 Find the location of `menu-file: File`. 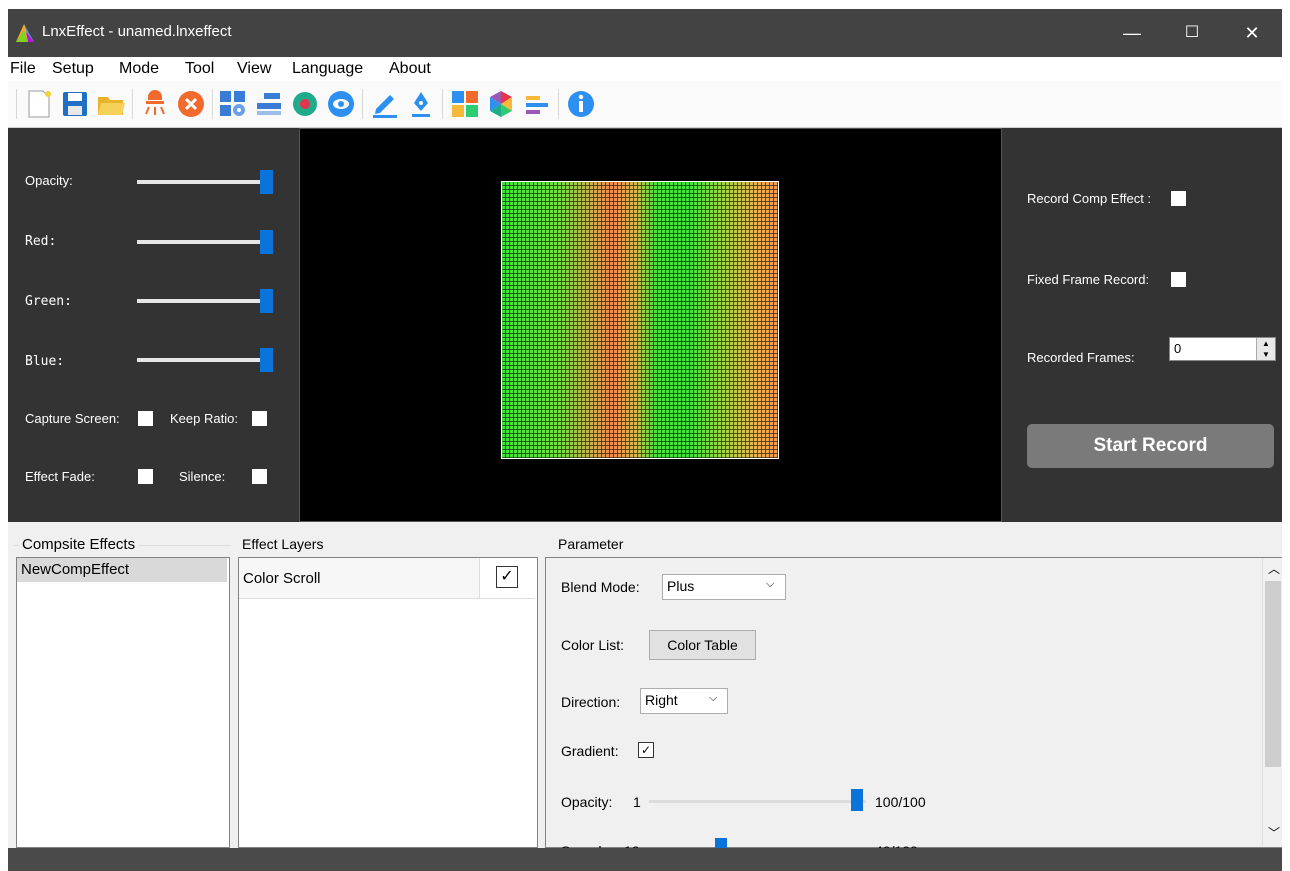

menu-file: File is located at coordinates (23, 69).